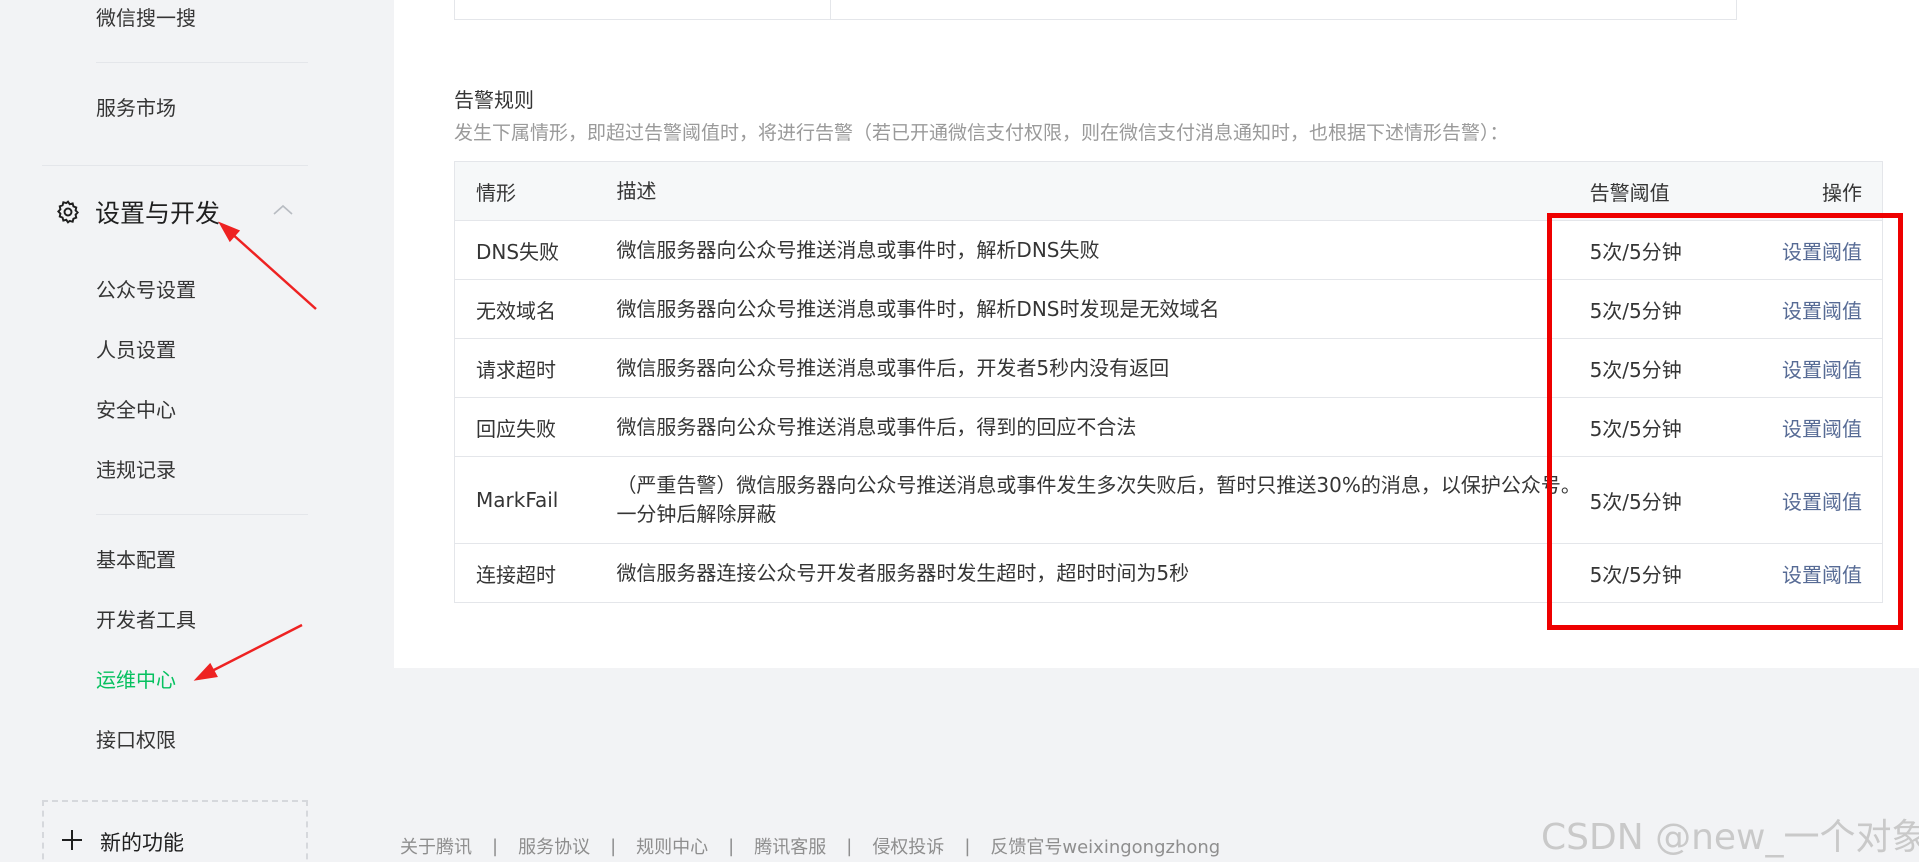 This screenshot has height=862, width=1919. Describe the element at coordinates (1103, 309) in the screenshot. I see `row-description: 微信服务器向公众号推送消息或事件时，解析DNS时发现是无效域名` at that location.